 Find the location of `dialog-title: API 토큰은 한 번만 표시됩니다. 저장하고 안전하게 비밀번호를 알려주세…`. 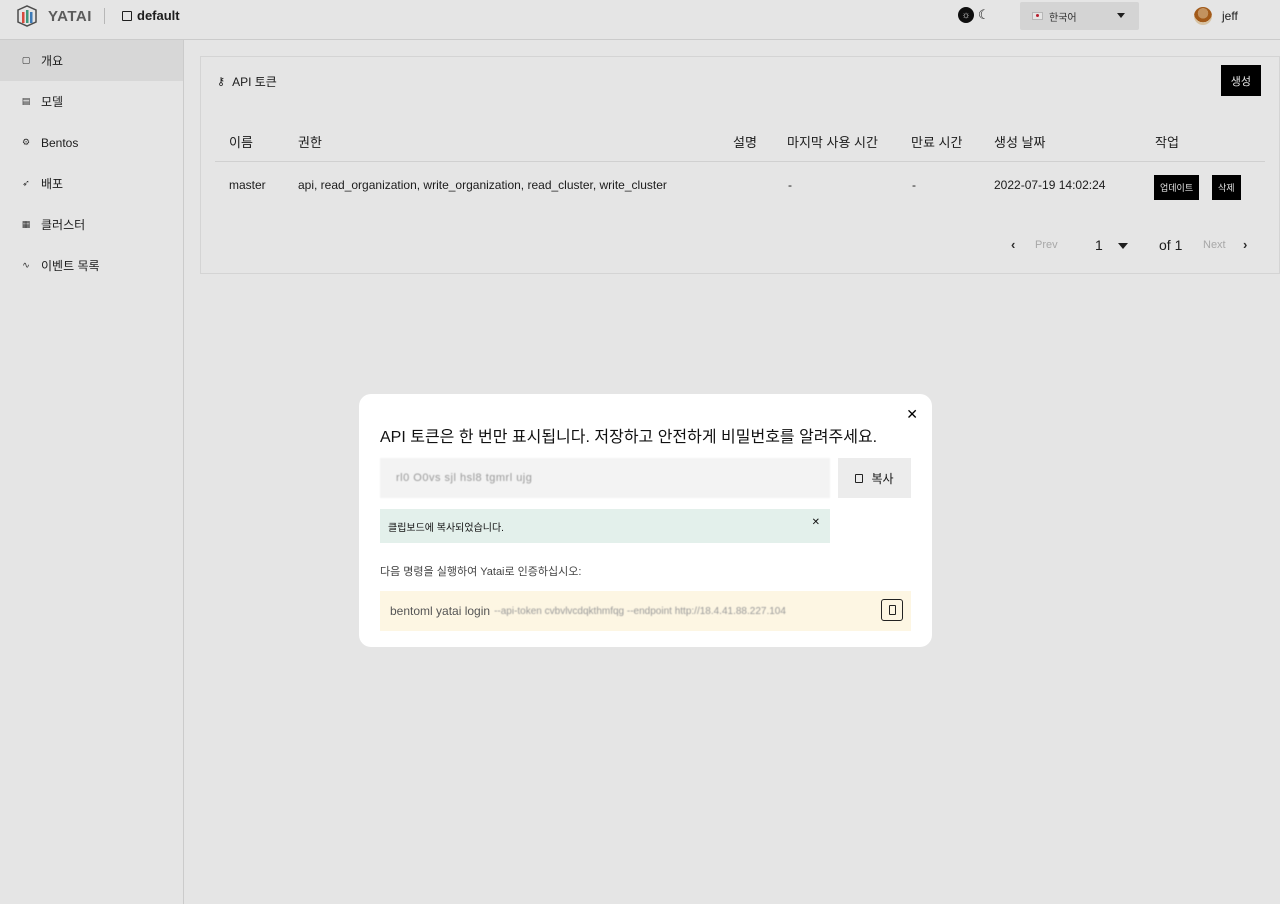

dialog-title: API 토큰은 한 번만 표시됩니다. 저장하고 안전하게 비밀번호를 알려주세… is located at coordinates (629, 437).